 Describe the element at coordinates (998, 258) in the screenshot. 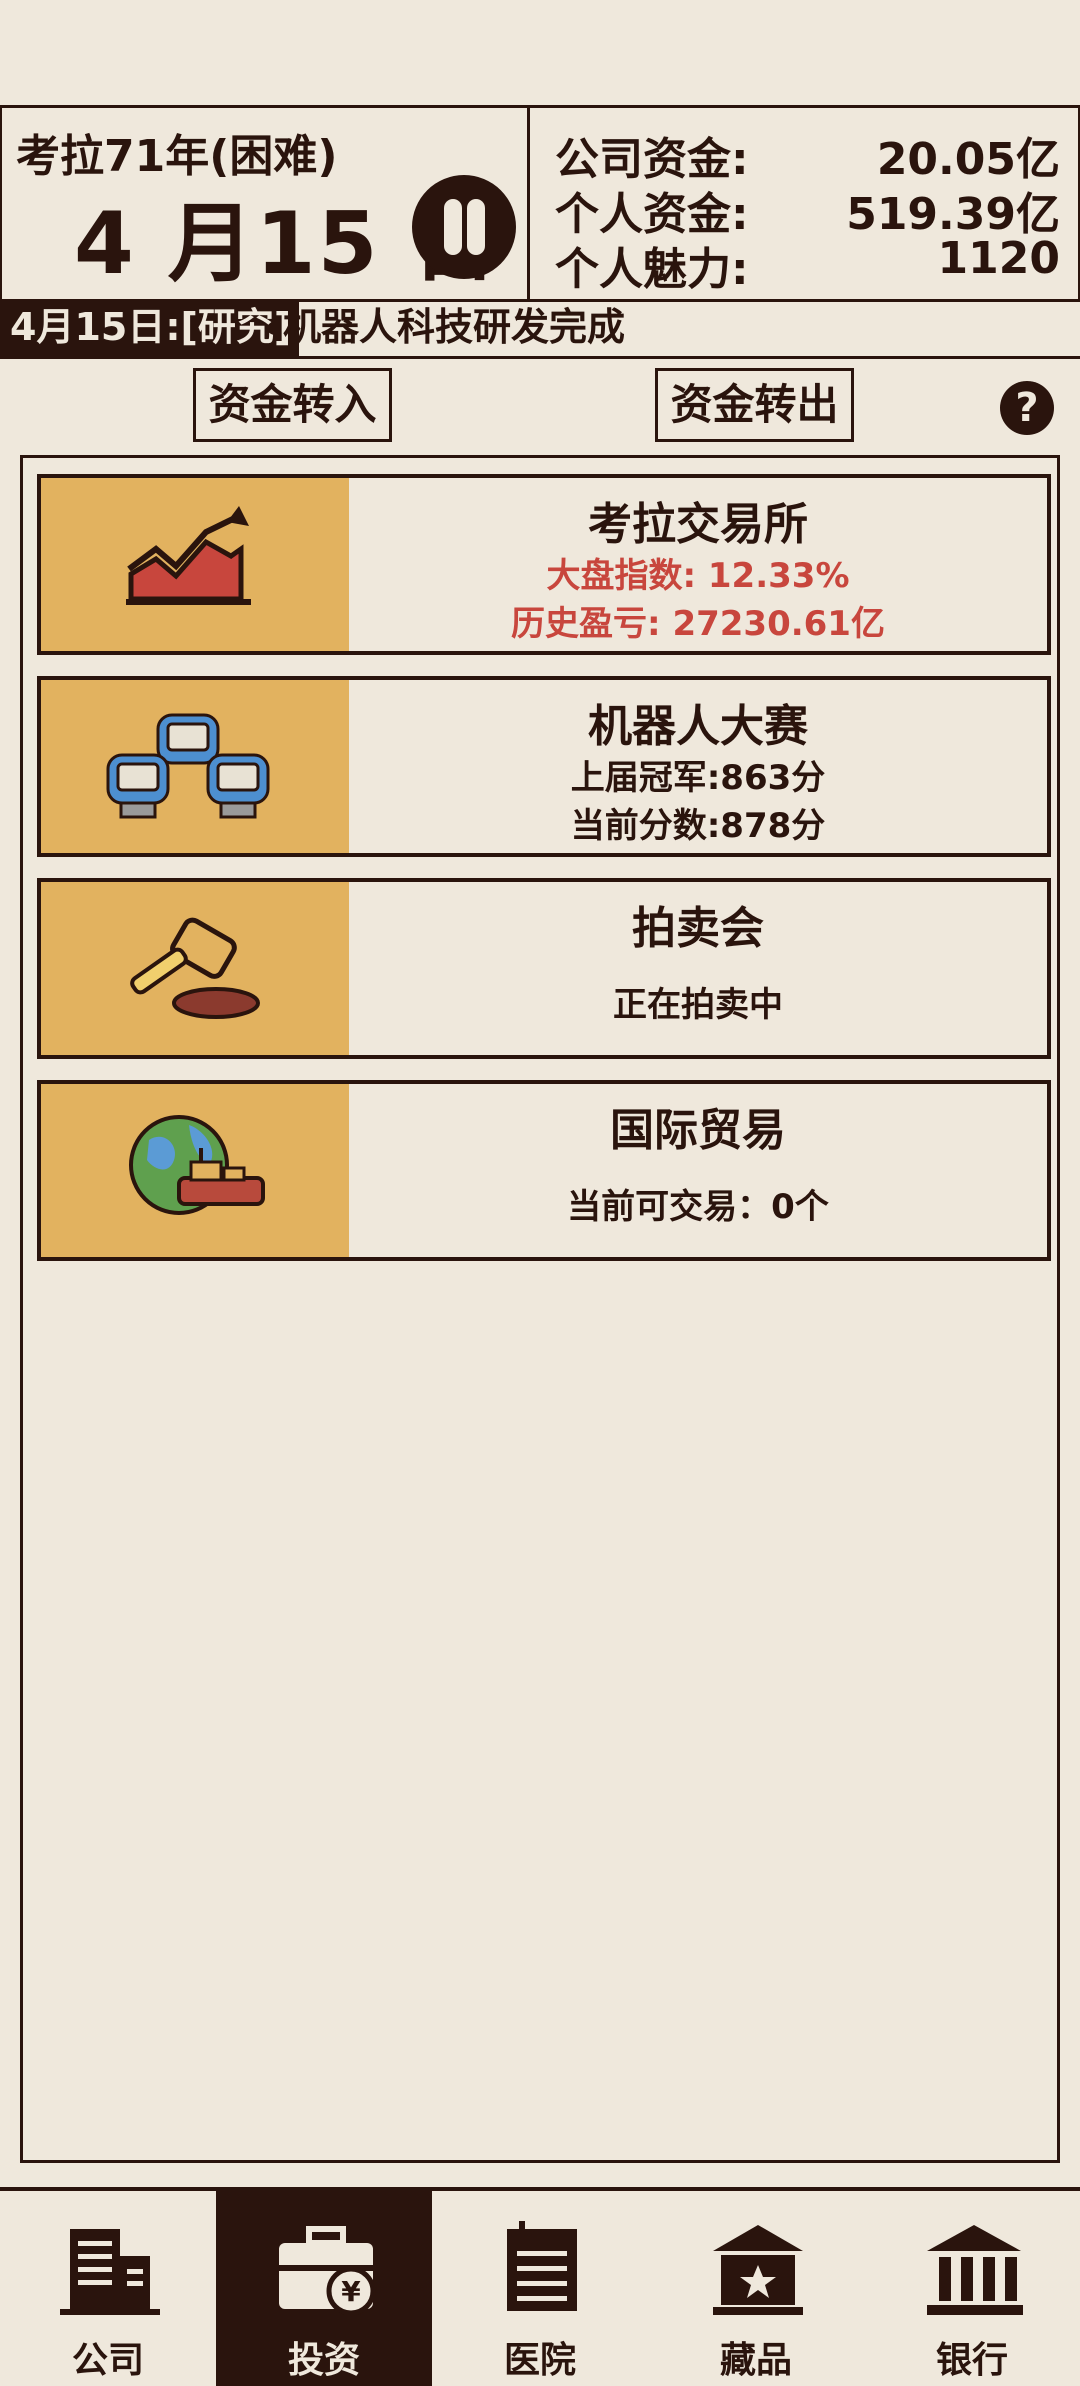

I see `charm-value: 1120` at that location.